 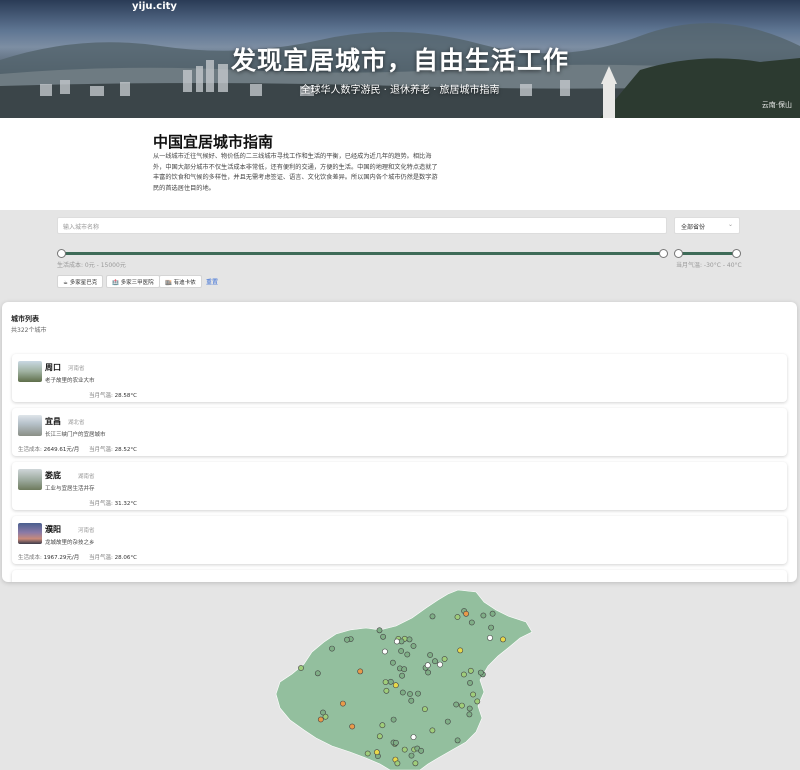 I want to click on filter-chip-decathlon: 🏬 有迪卡侬, so click(x=180, y=281).